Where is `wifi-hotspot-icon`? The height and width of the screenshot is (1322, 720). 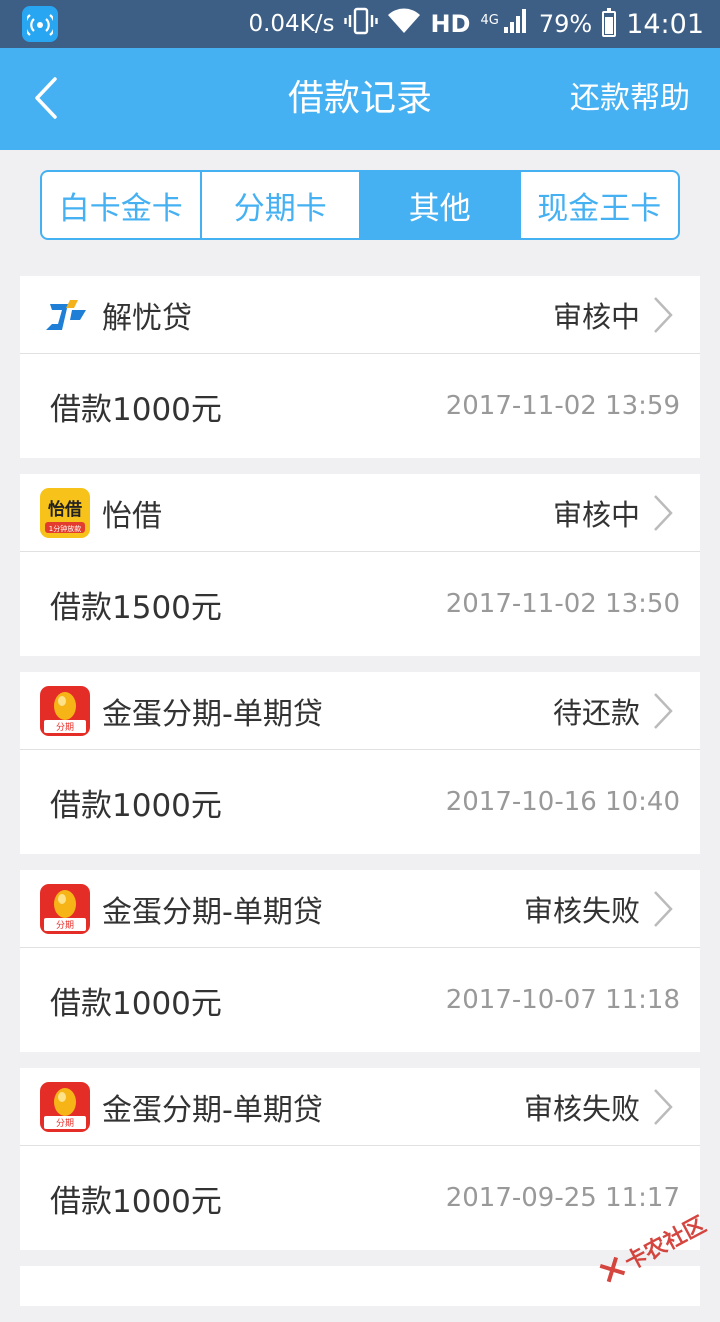
wifi-hotspot-icon is located at coordinates (40, 24).